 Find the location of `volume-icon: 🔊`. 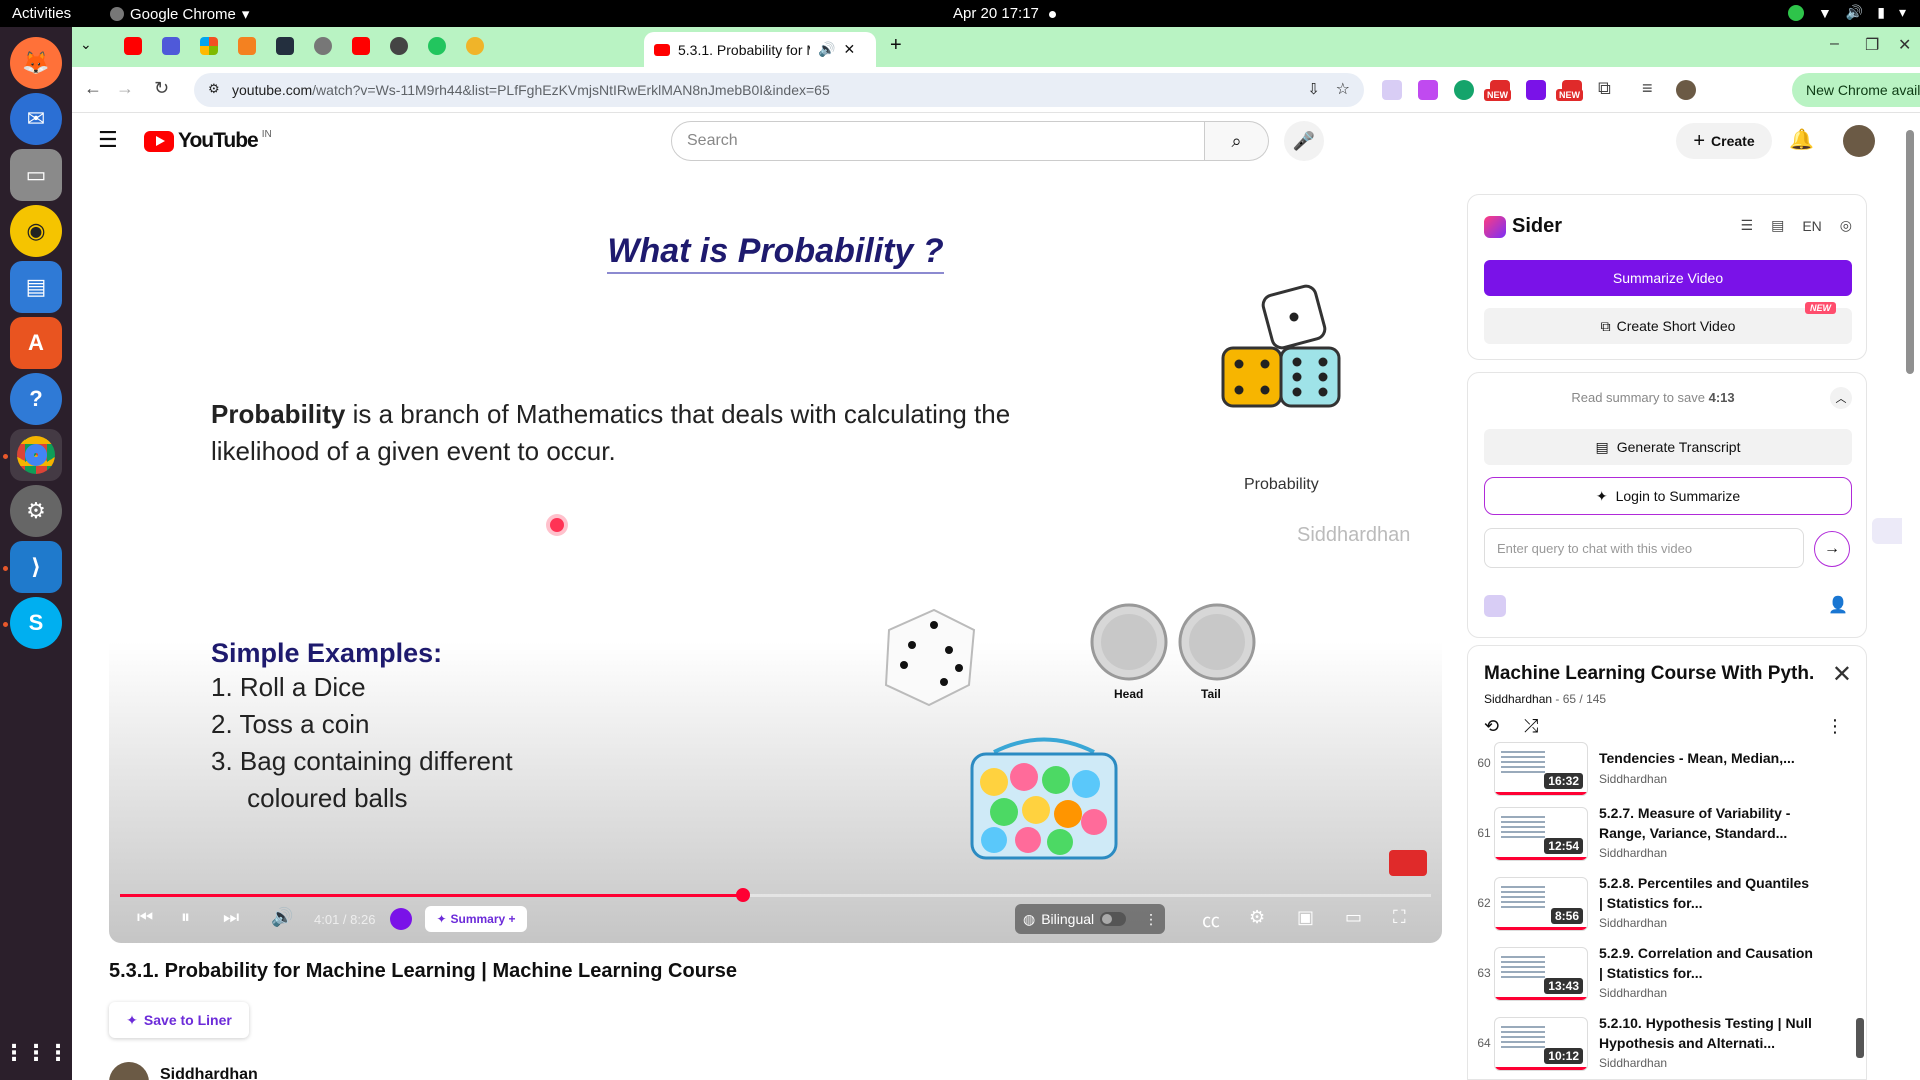

volume-icon: 🔊 is located at coordinates (282, 917).